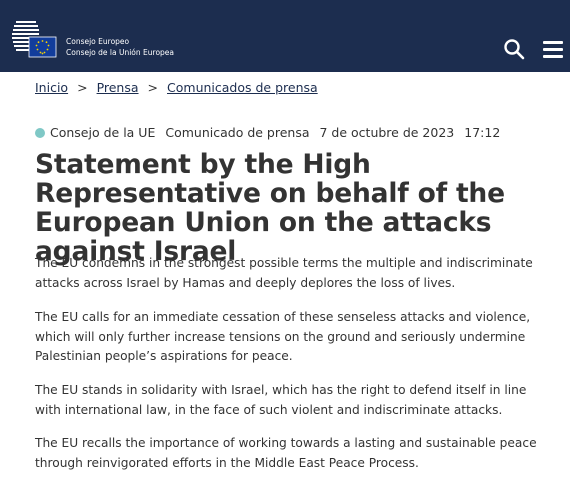 The width and height of the screenshot is (570, 478). Describe the element at coordinates (242, 87) in the screenshot. I see `breadcrumb-link-comunicados: Comunicados de prensa` at that location.